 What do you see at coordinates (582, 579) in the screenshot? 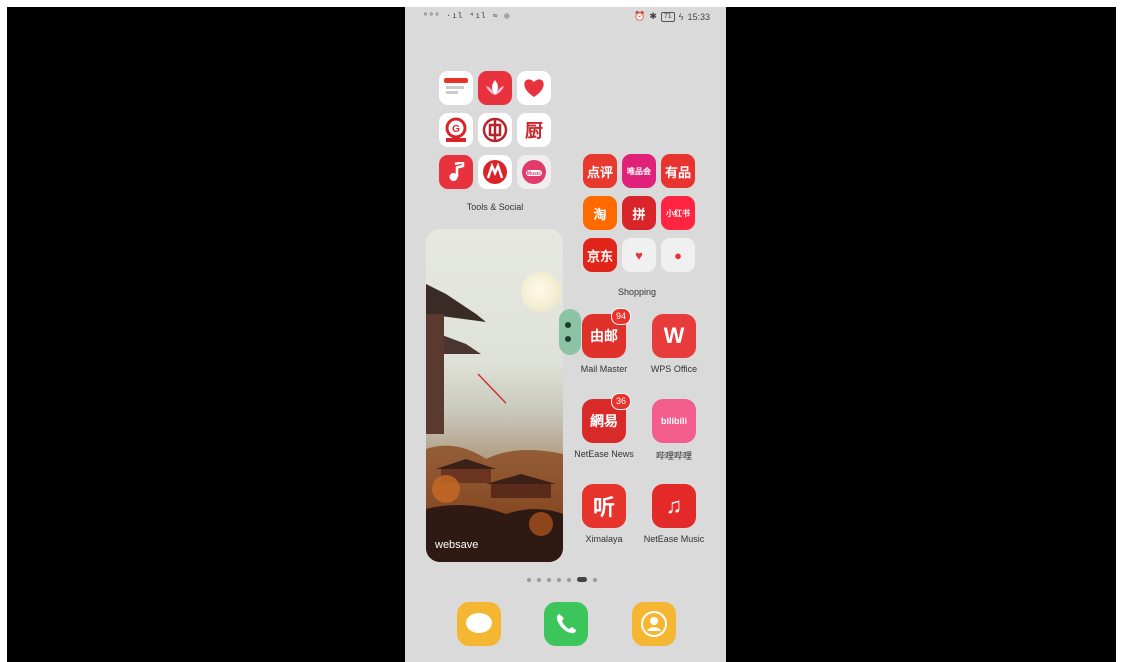
I see `page-dot-active` at bounding box center [582, 579].